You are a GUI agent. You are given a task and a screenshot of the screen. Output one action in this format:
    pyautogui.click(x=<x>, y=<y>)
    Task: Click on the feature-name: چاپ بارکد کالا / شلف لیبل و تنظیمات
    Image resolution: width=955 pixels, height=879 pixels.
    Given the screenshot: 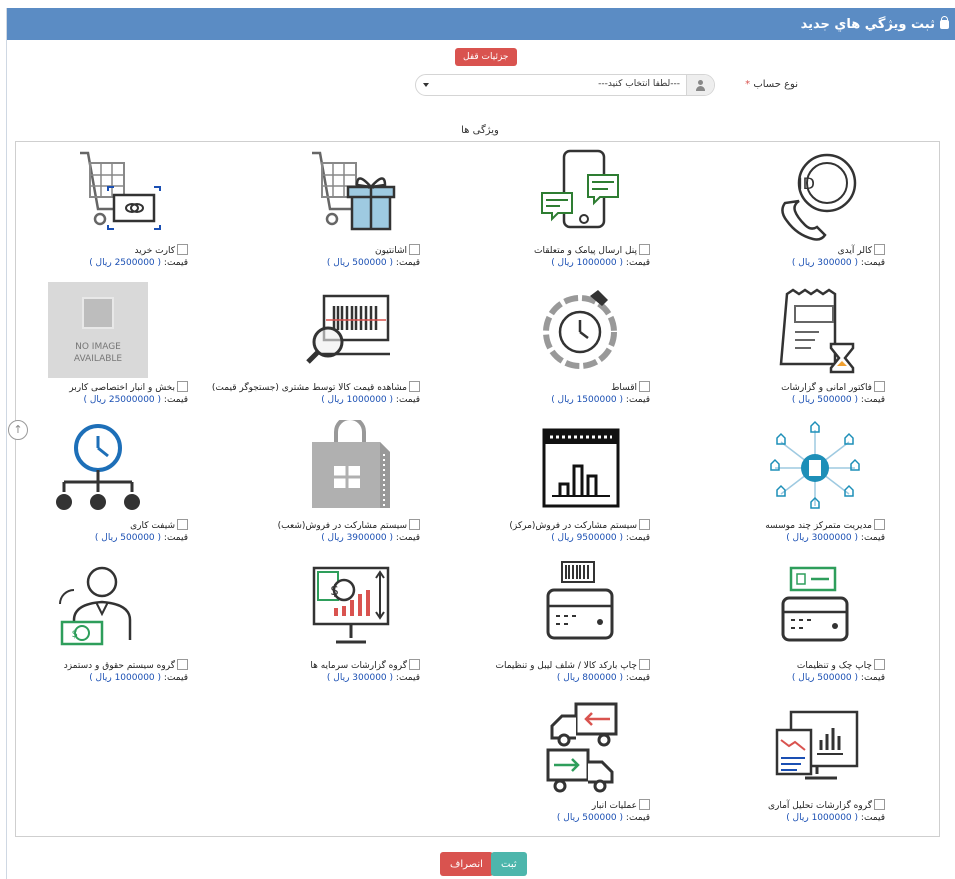 What is the action you would take?
    pyautogui.click(x=566, y=666)
    